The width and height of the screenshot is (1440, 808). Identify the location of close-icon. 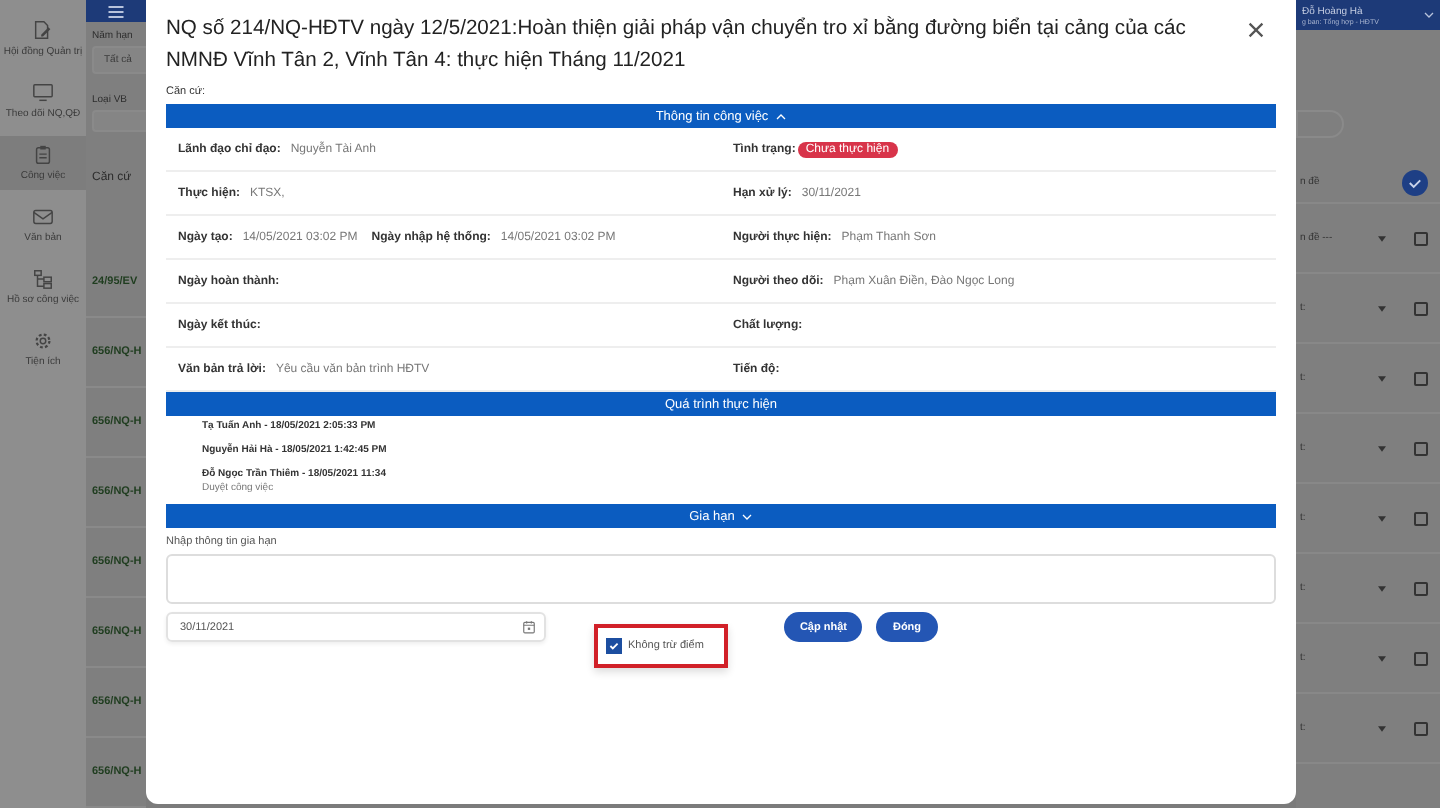
(1256, 30).